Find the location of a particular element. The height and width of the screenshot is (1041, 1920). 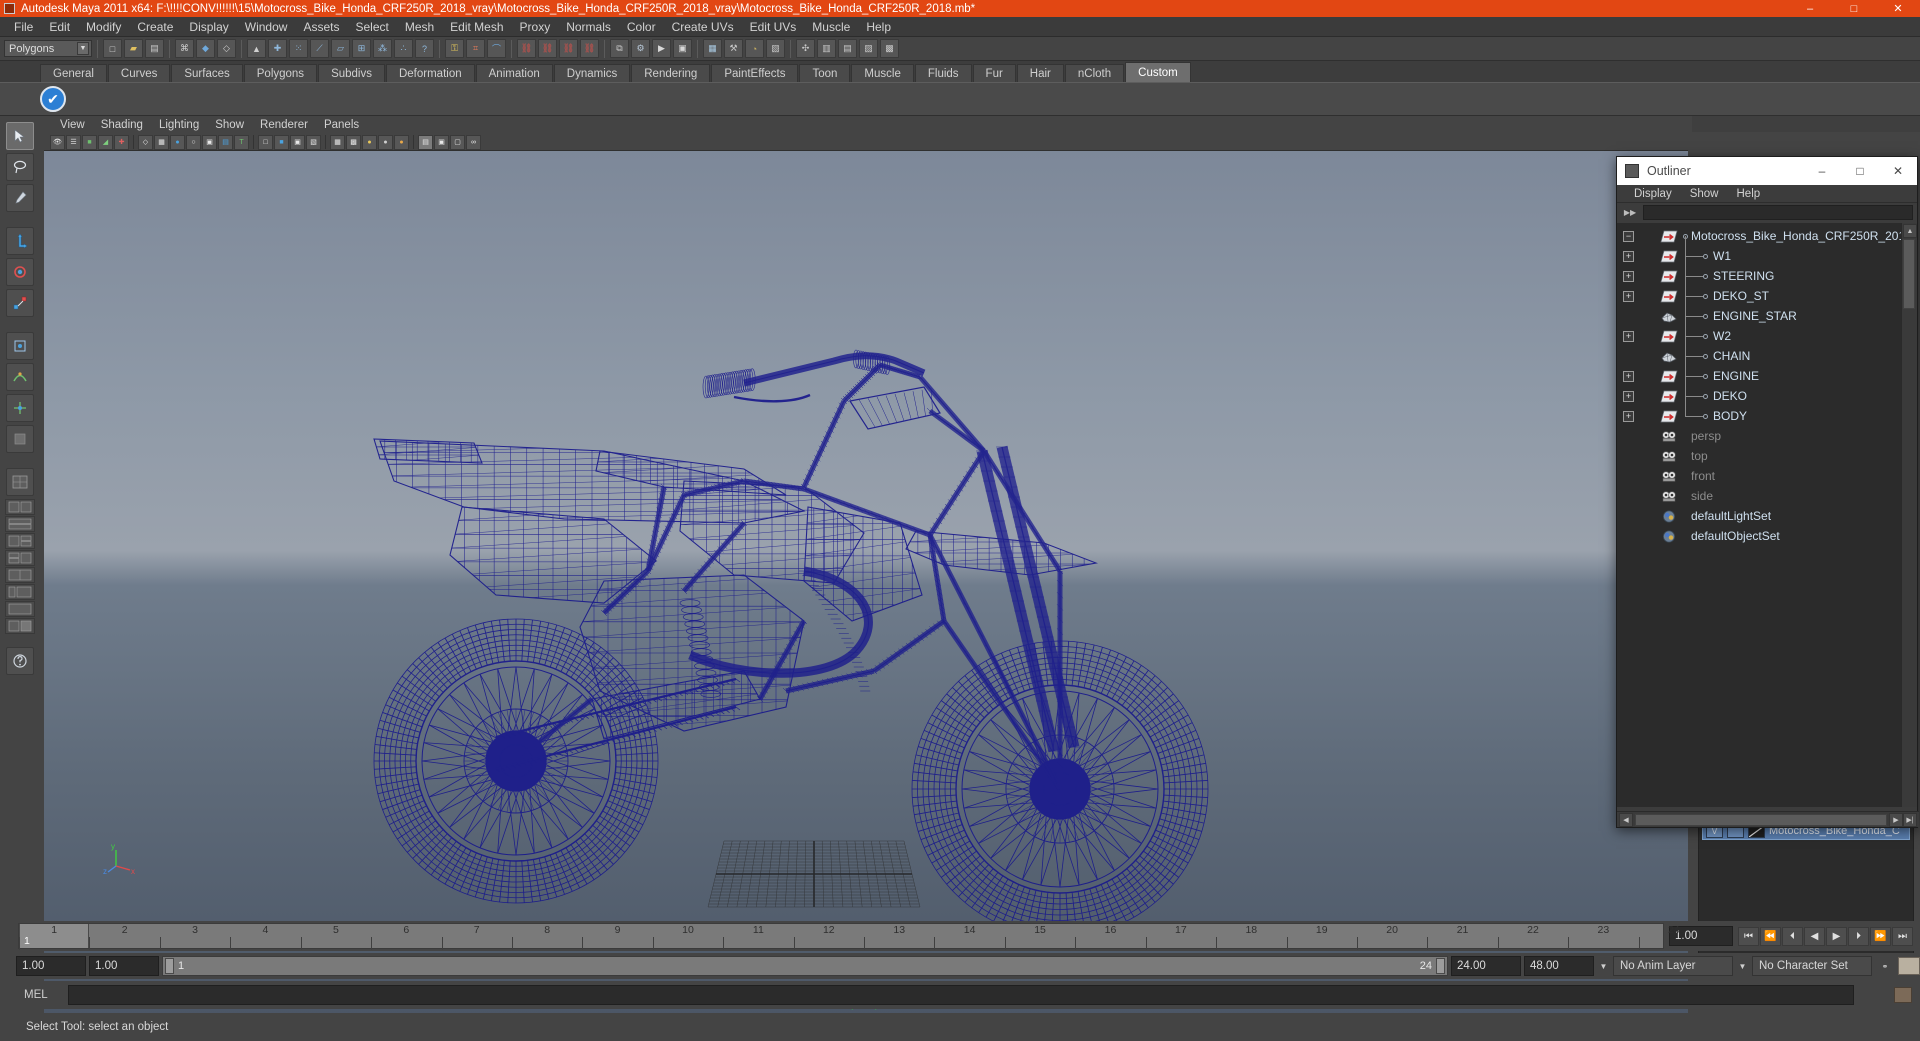

magnet-view-icon: ⛓ is located at coordinates (547, 48).